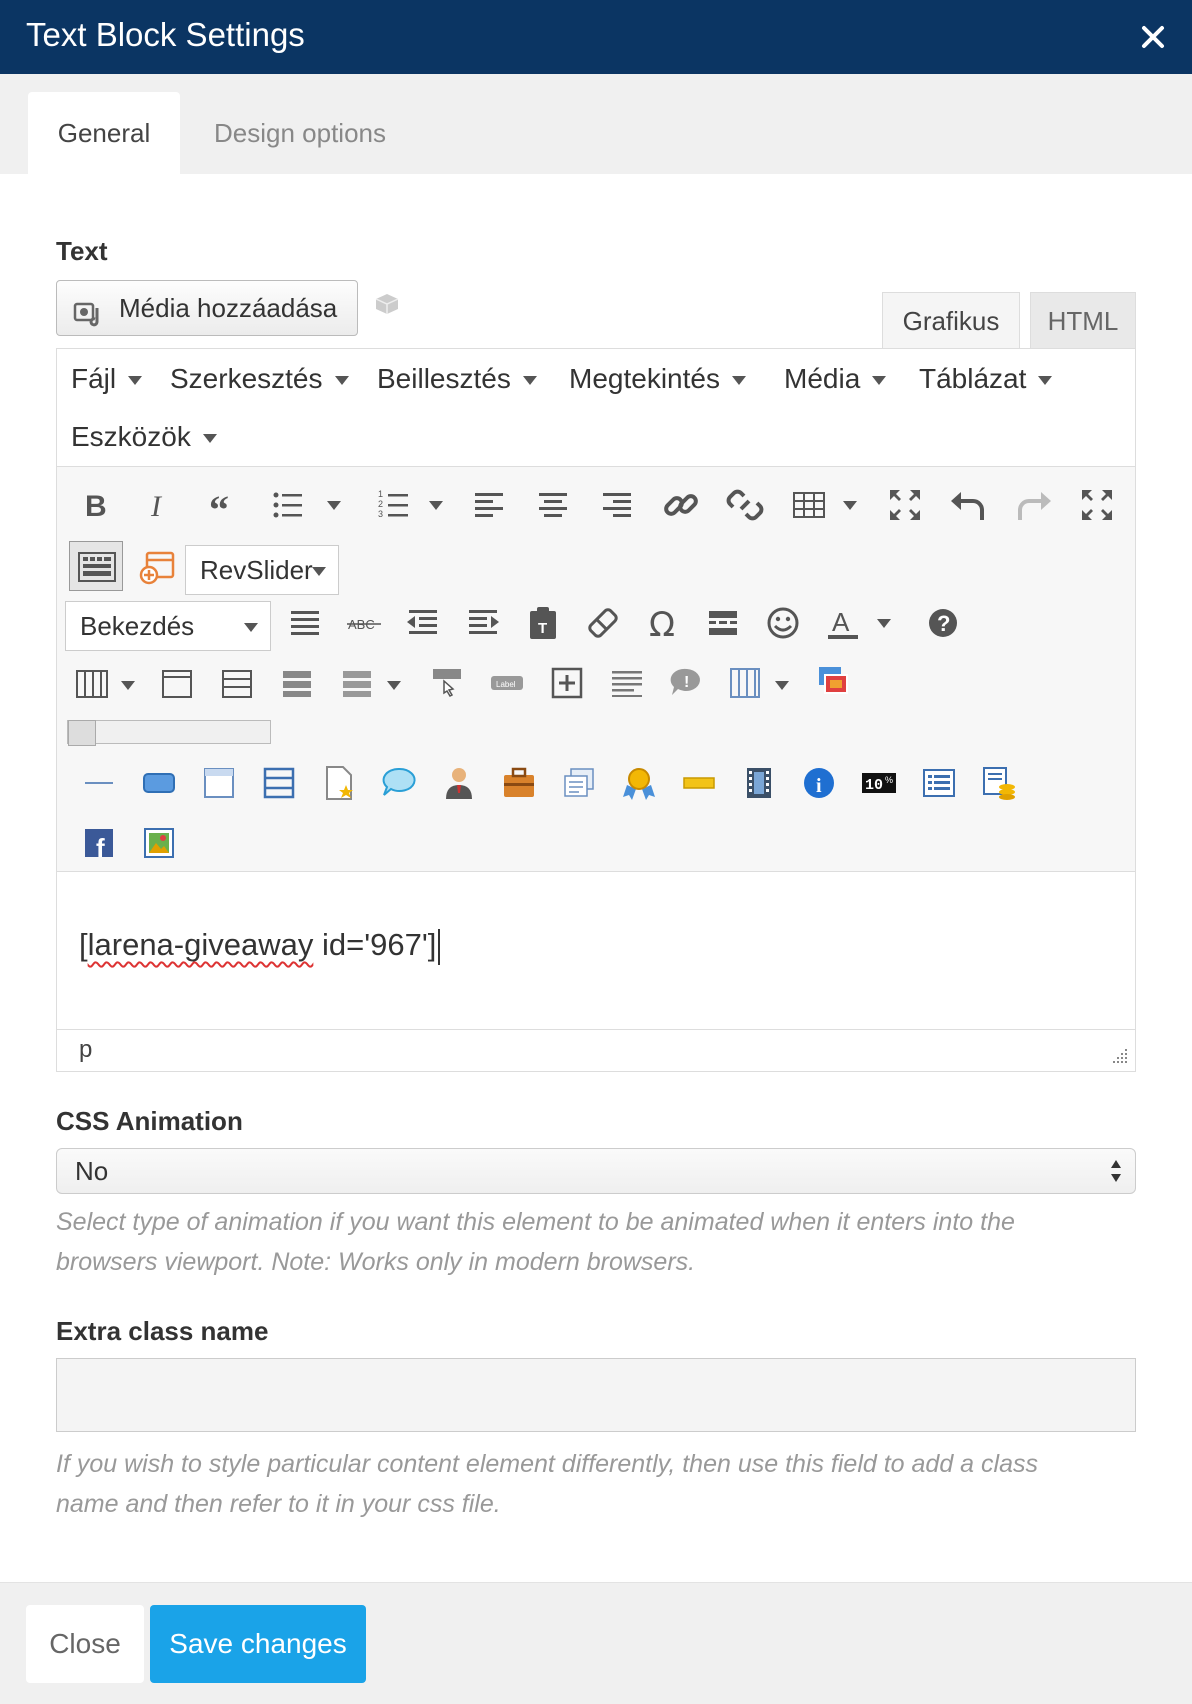  I want to click on align-left-icon, so click(489, 505).